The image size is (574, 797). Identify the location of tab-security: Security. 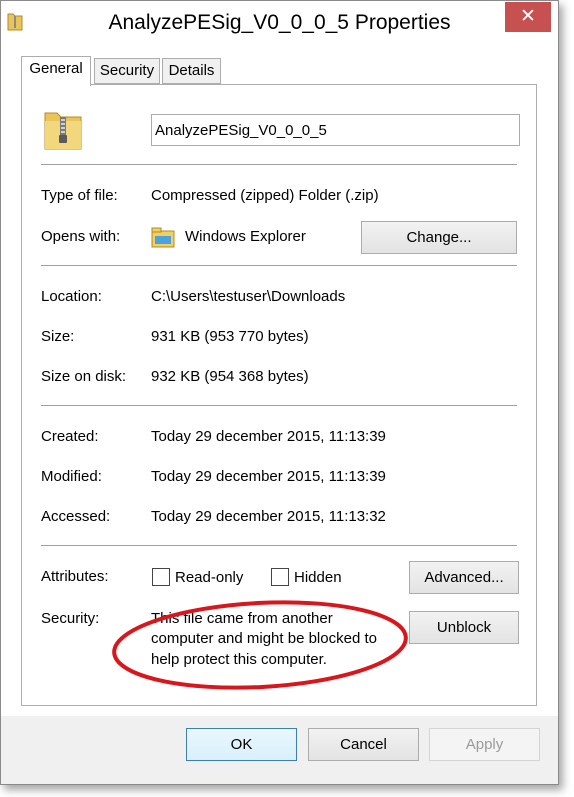
(127, 71).